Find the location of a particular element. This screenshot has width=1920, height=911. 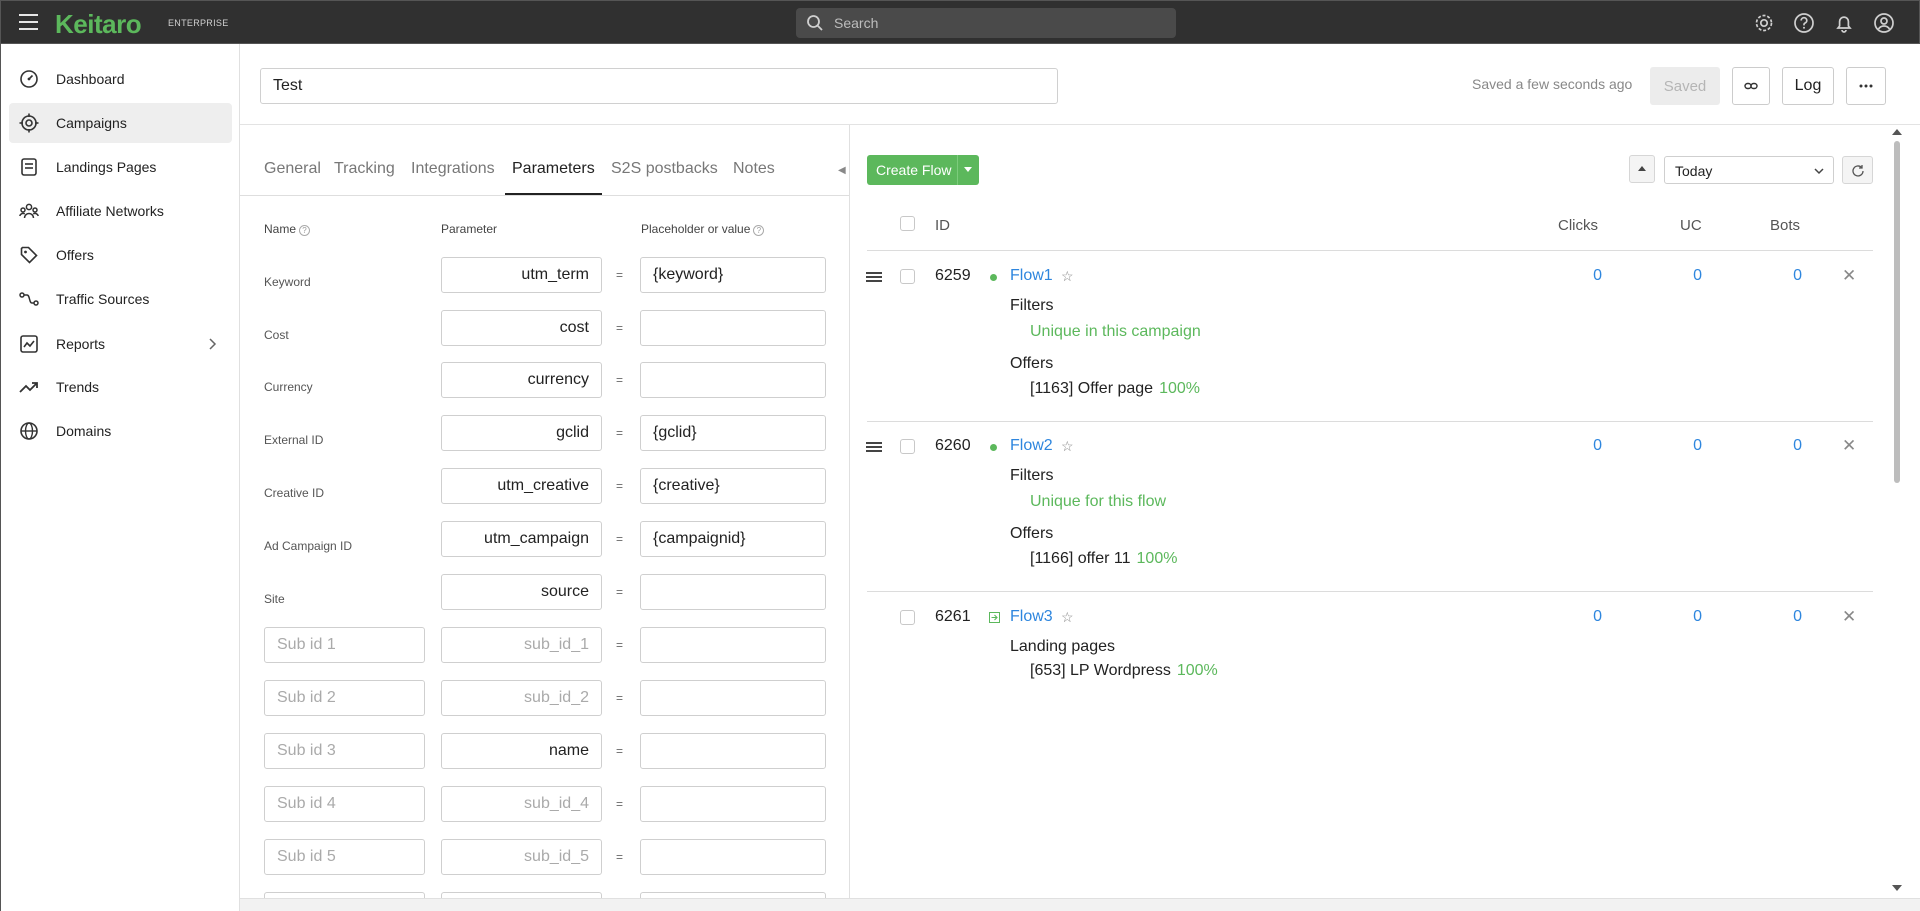

param-creative-id-input is located at coordinates (521, 486).